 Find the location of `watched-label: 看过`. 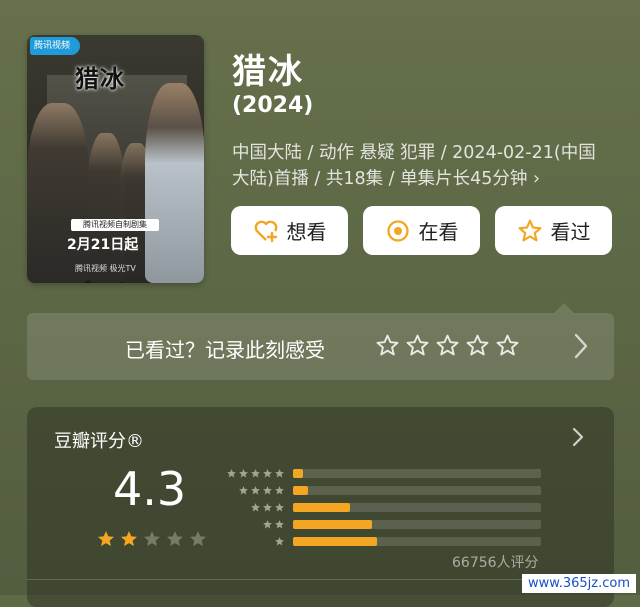

watched-label: 看过 is located at coordinates (570, 232).